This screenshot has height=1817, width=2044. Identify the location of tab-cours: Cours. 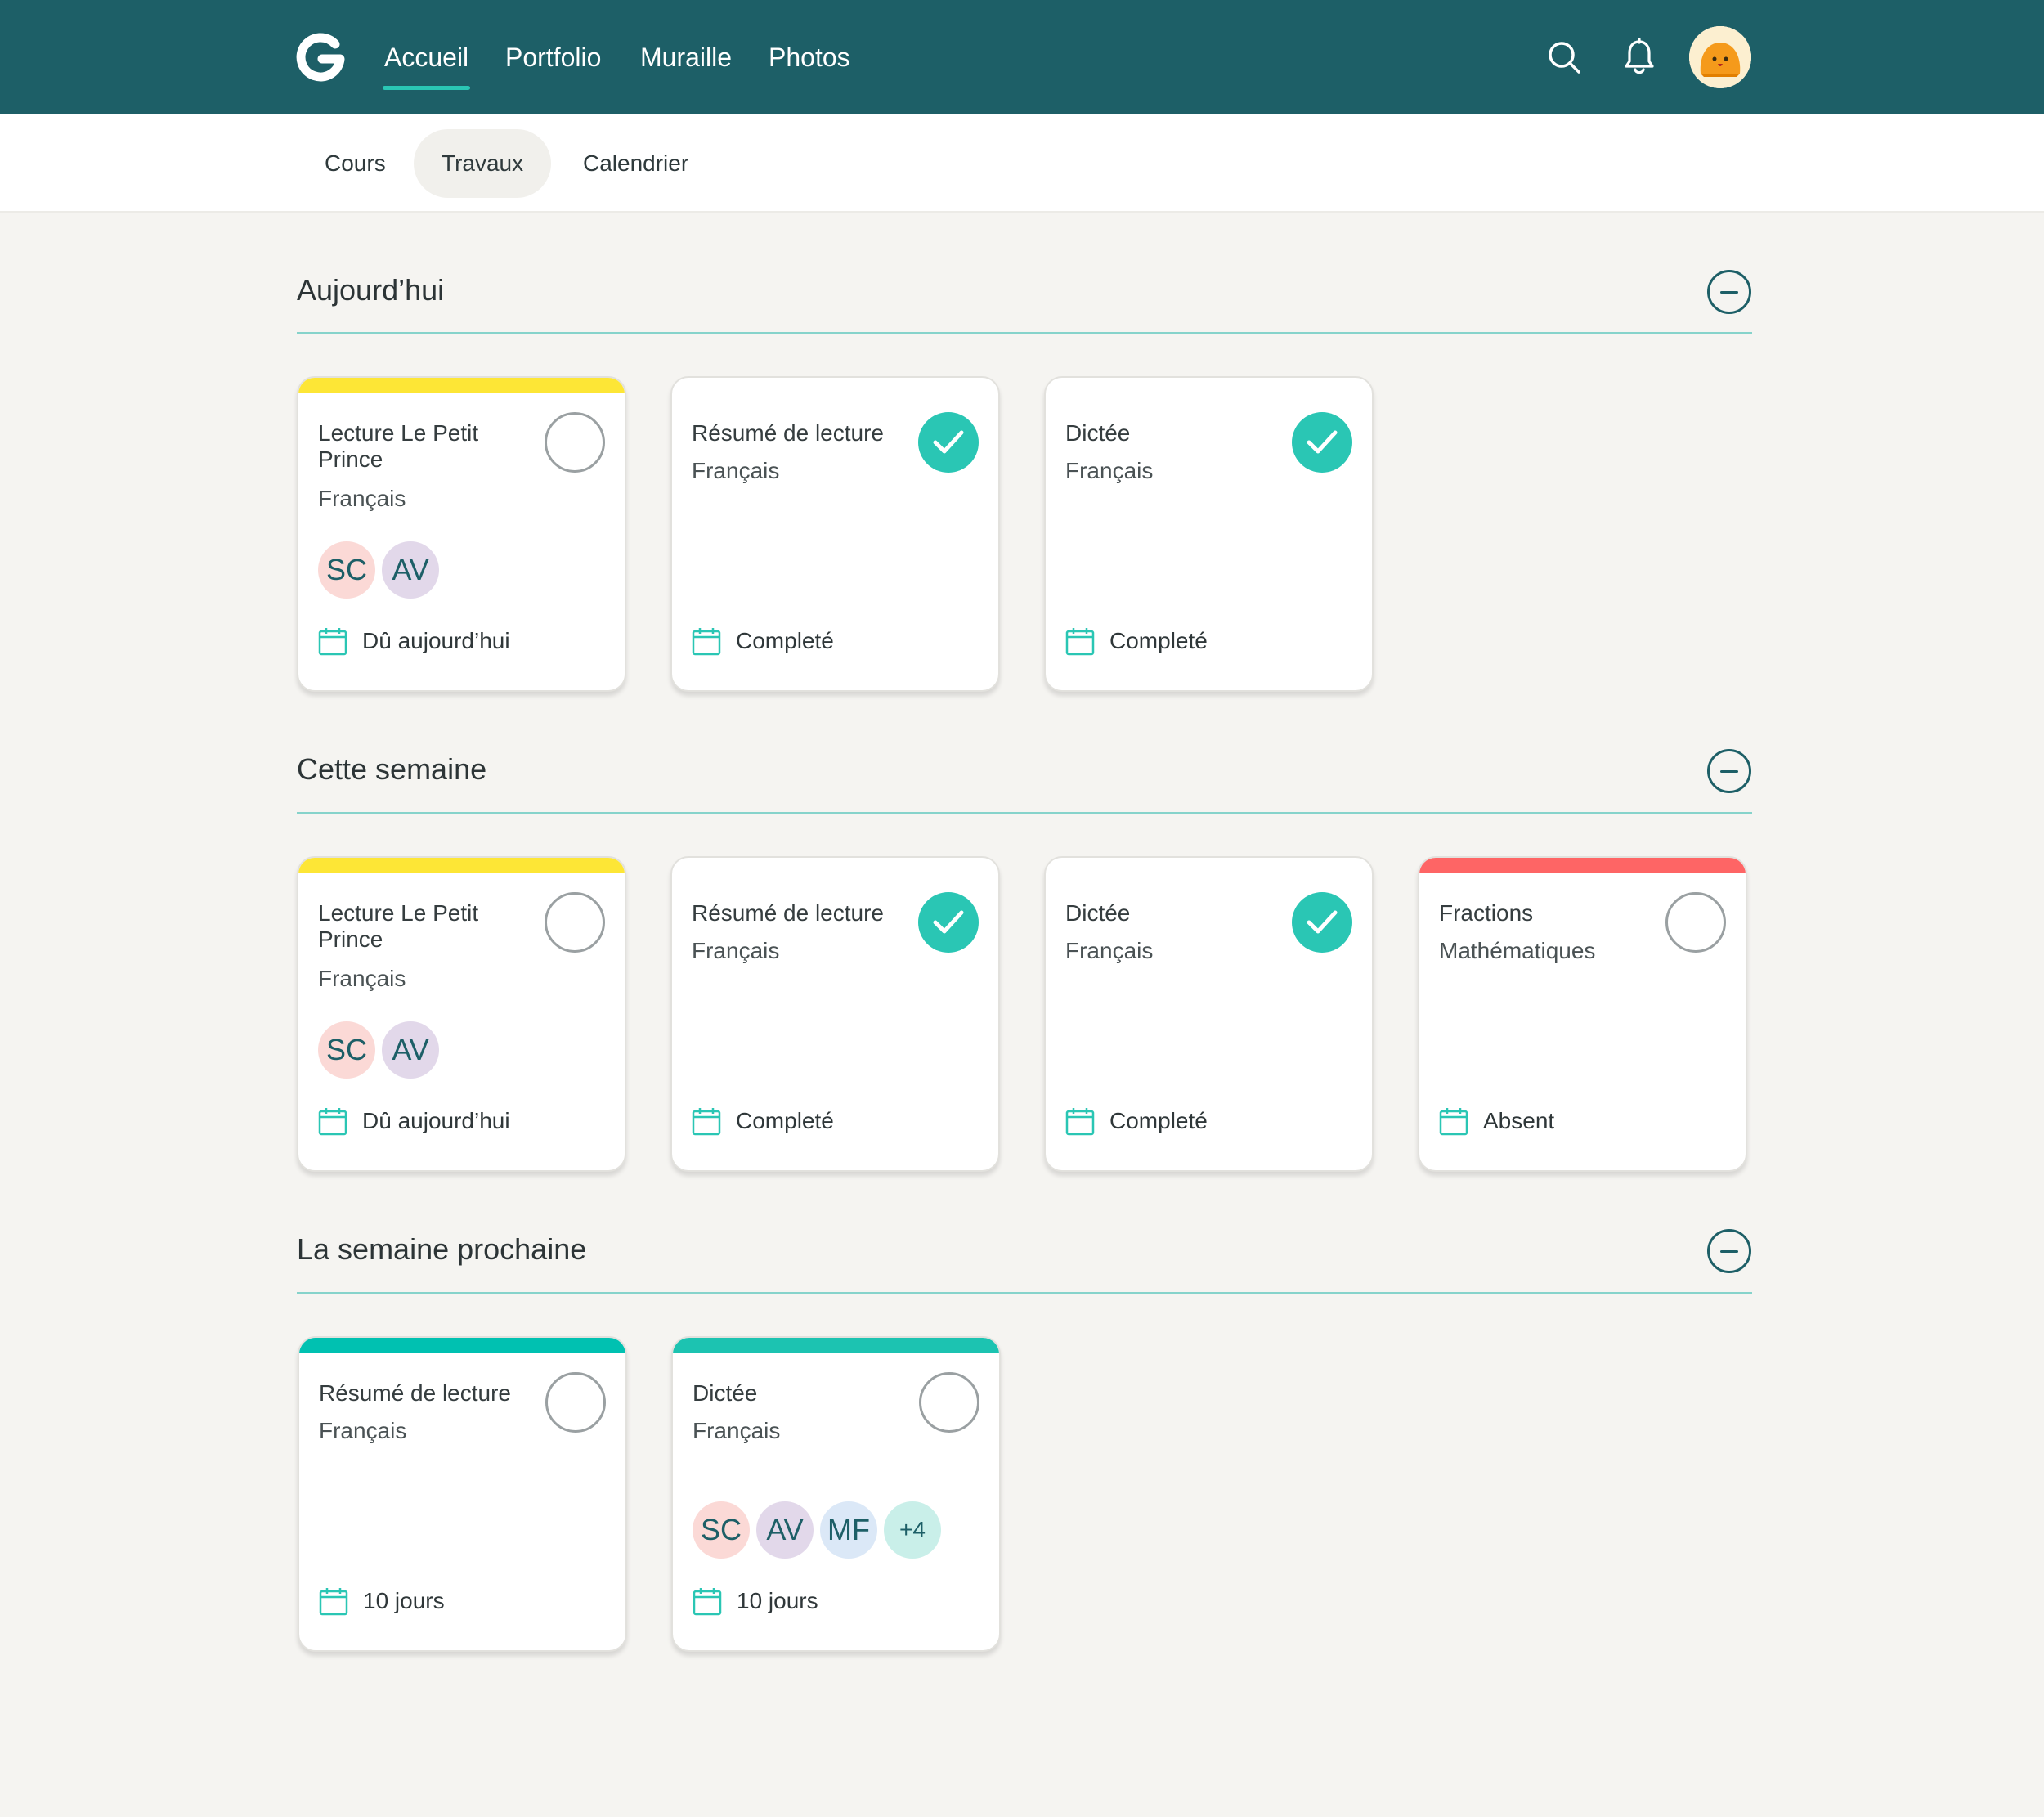
(356, 163).